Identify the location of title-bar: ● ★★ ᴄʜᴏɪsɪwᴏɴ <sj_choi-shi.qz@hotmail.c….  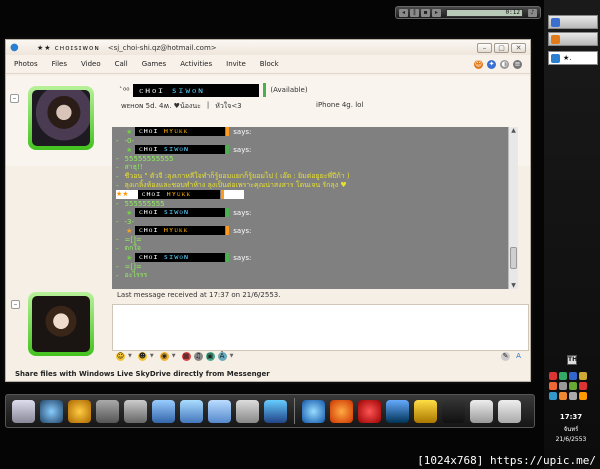
(268, 47).